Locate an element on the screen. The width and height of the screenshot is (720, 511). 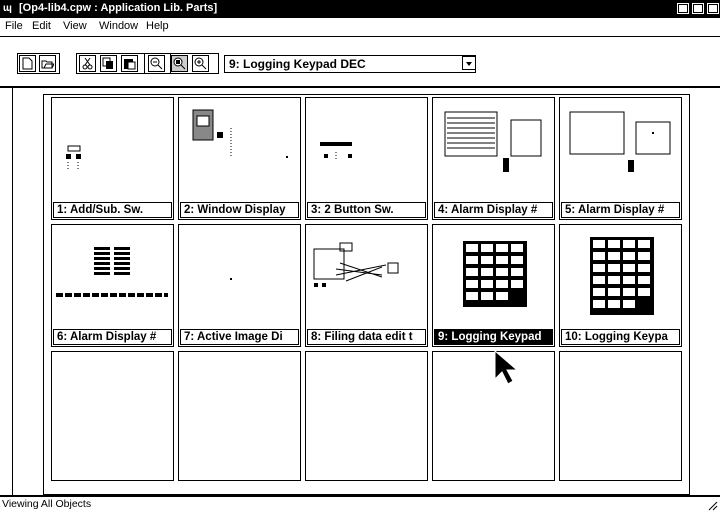
parts-select-value: 9: Logging Keypad DEC is located at coordinates (297, 64).